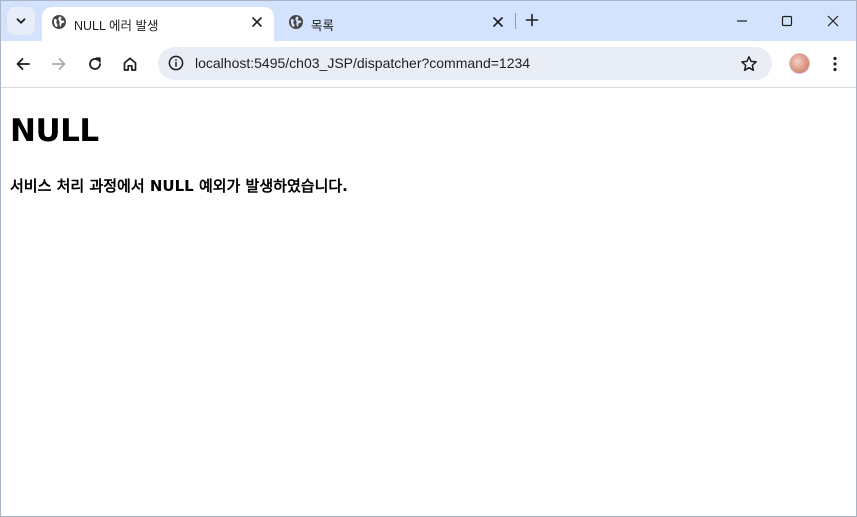  I want to click on forward-button, so click(59, 64).